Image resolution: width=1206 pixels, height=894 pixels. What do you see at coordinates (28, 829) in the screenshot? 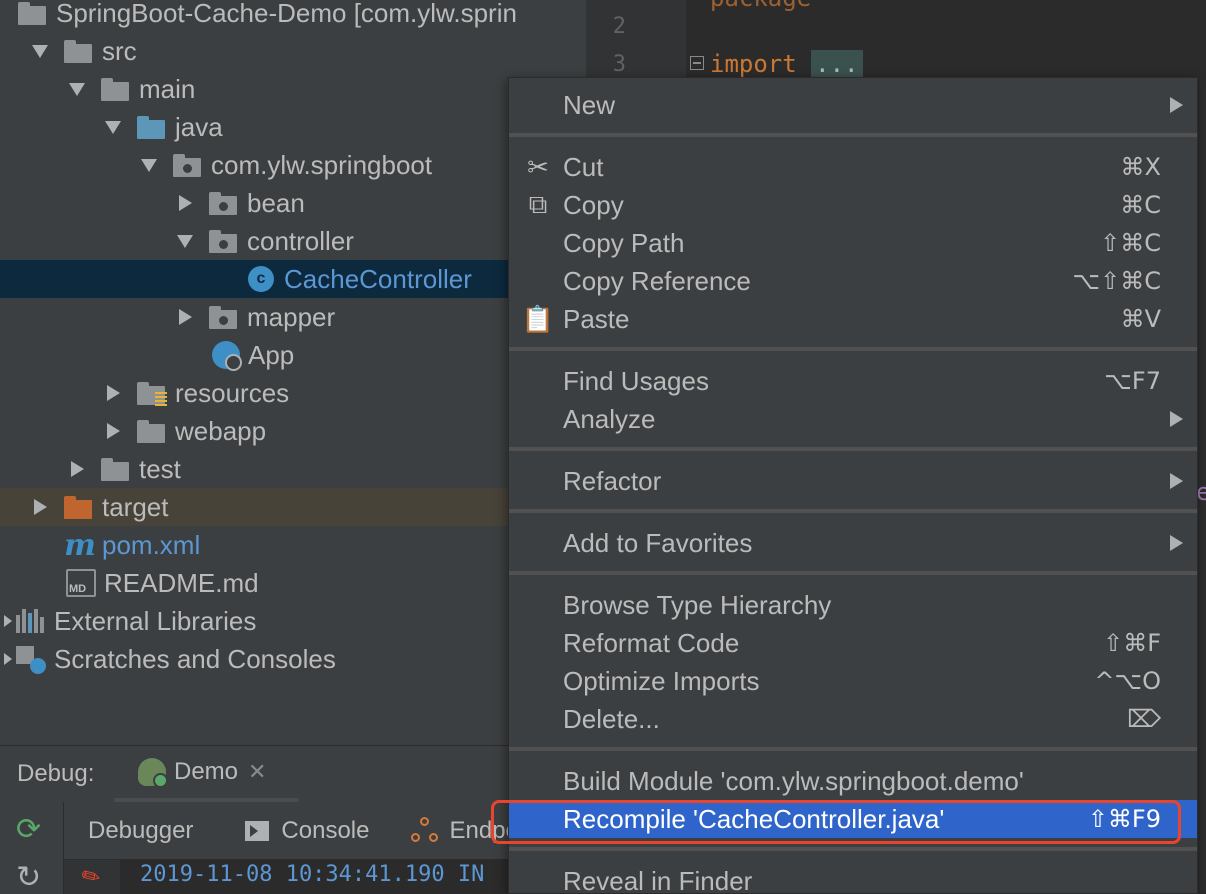
I see `rerun-icon: ⟳` at bounding box center [28, 829].